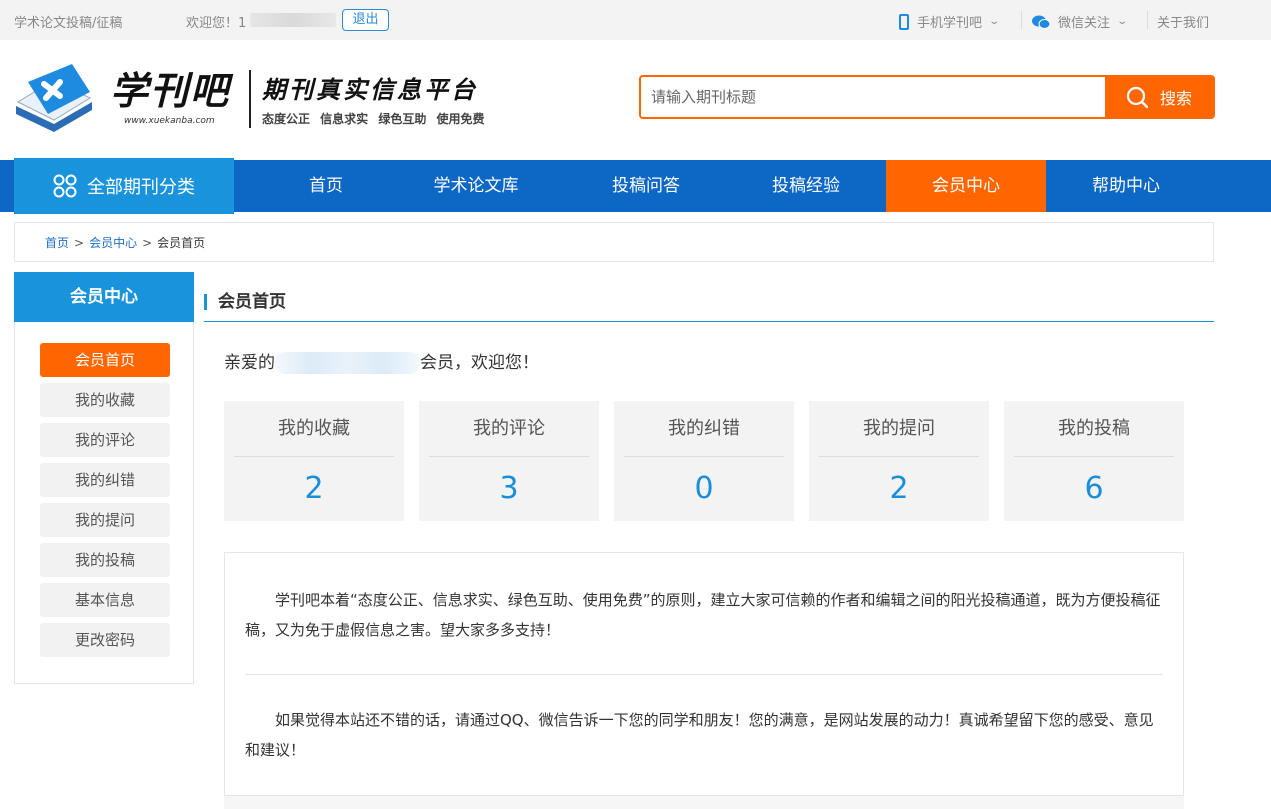 This screenshot has width=1271, height=809. What do you see at coordinates (181, 243) in the screenshot?
I see `breadcrumb-current: 会员首页` at bounding box center [181, 243].